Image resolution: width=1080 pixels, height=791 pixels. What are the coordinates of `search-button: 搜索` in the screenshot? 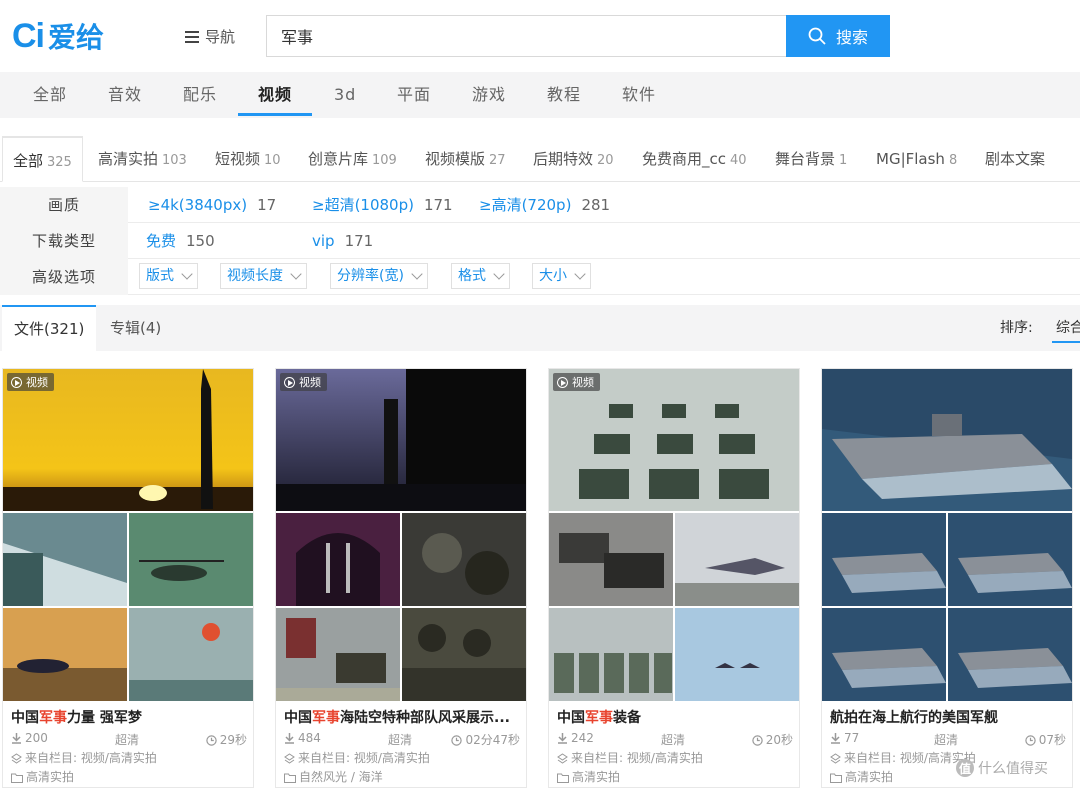 It's located at (838, 36).